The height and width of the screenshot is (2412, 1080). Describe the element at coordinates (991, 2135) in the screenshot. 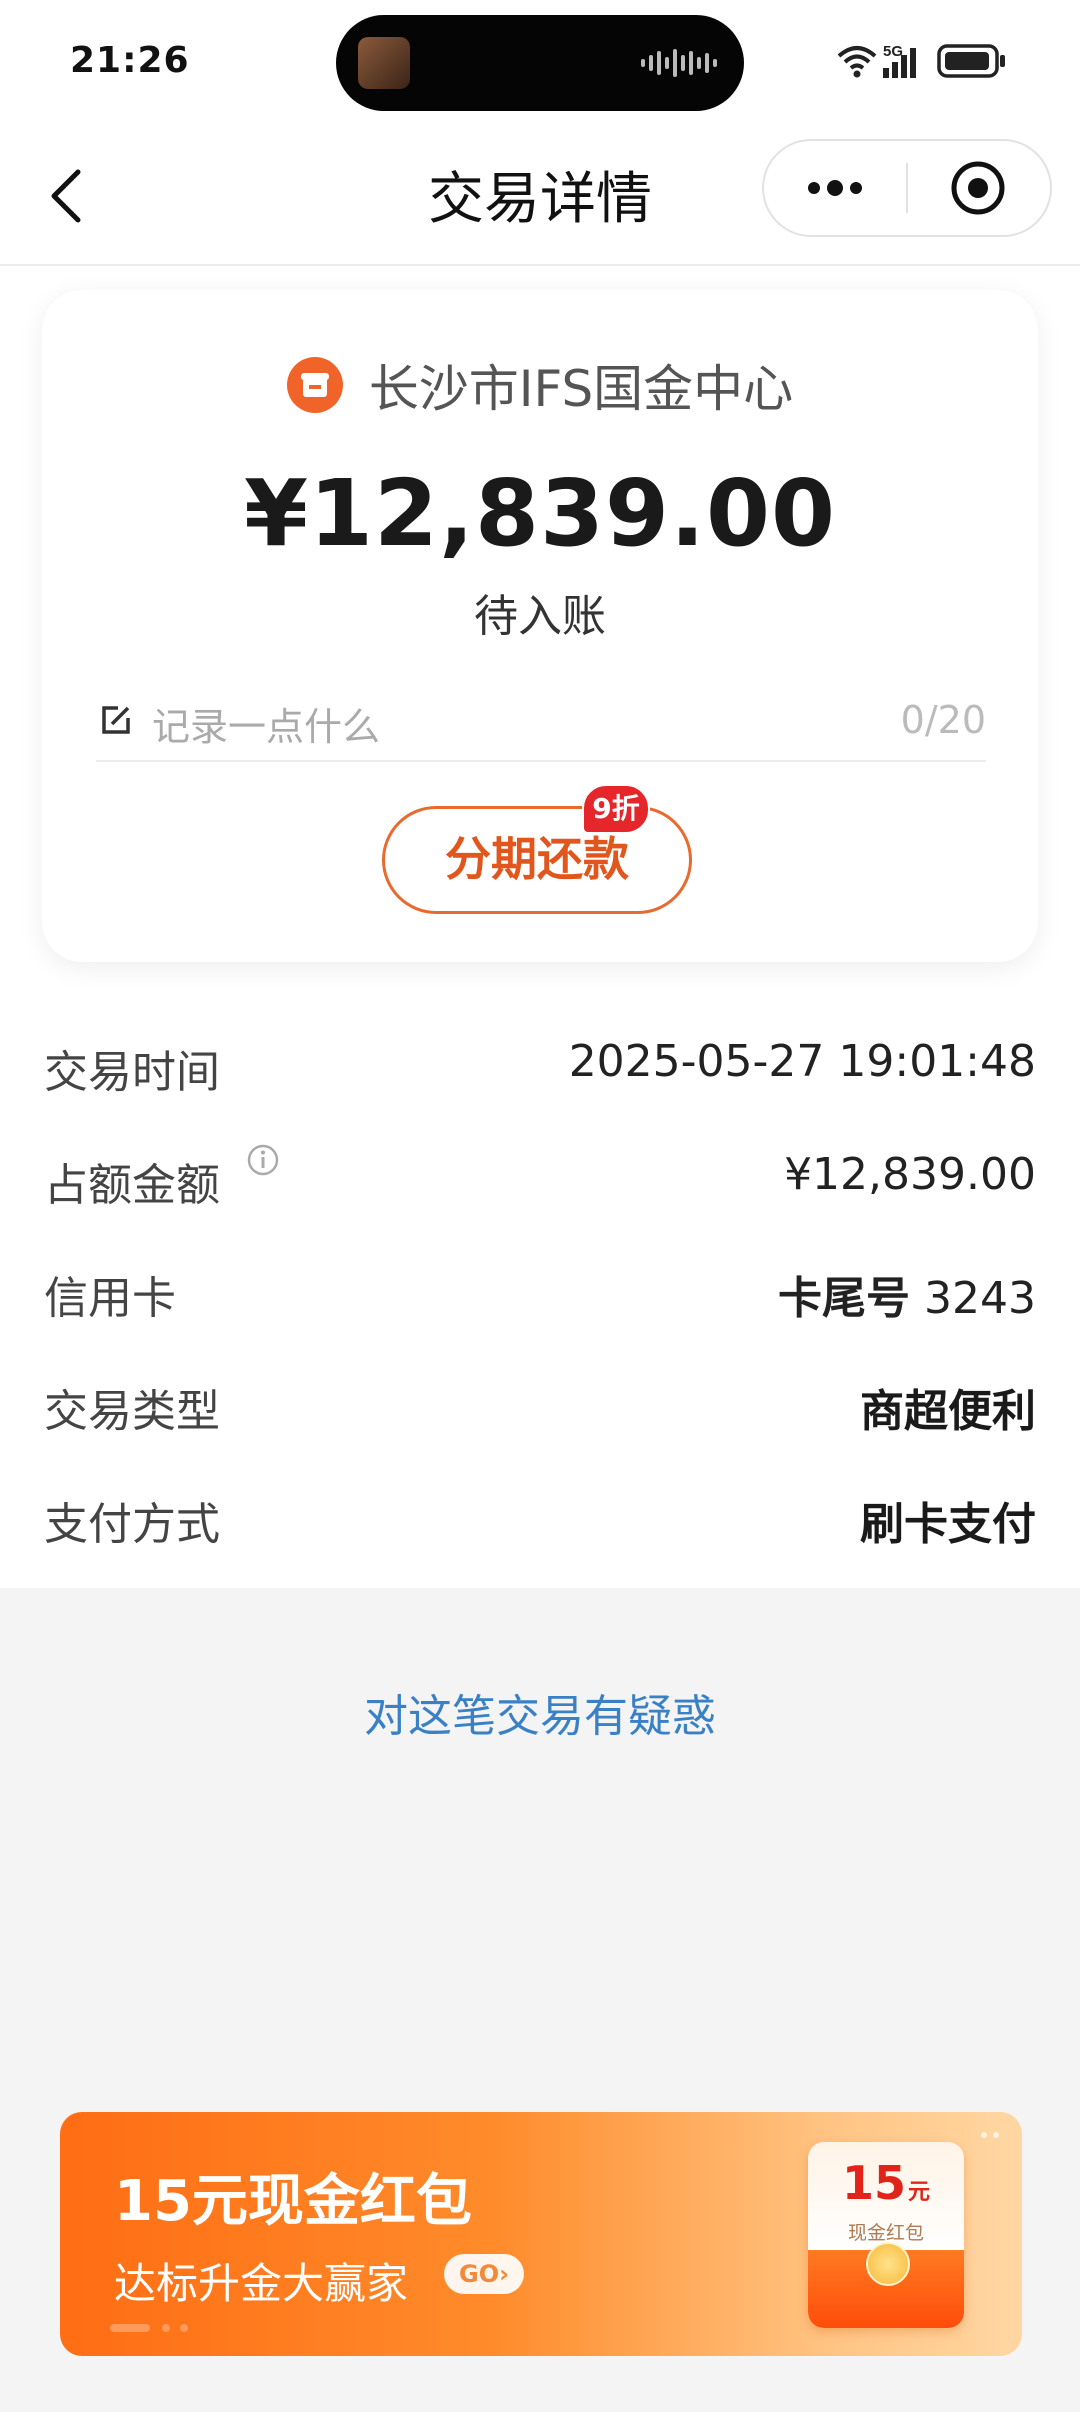

I see `banner-close-icon` at that location.